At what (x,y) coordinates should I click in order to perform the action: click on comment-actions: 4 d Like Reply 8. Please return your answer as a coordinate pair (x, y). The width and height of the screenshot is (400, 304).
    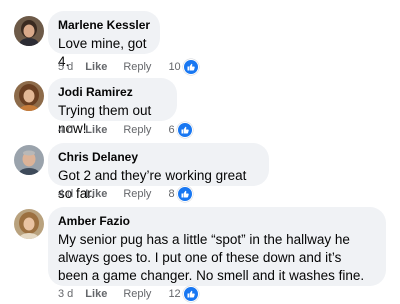
    Looking at the image, I should click on (125, 194).